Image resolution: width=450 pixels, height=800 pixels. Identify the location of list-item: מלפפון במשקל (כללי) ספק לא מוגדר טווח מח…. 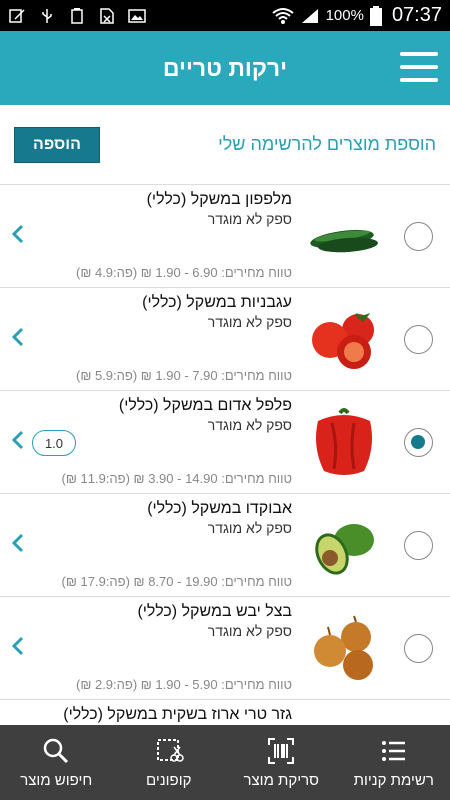
(225, 236).